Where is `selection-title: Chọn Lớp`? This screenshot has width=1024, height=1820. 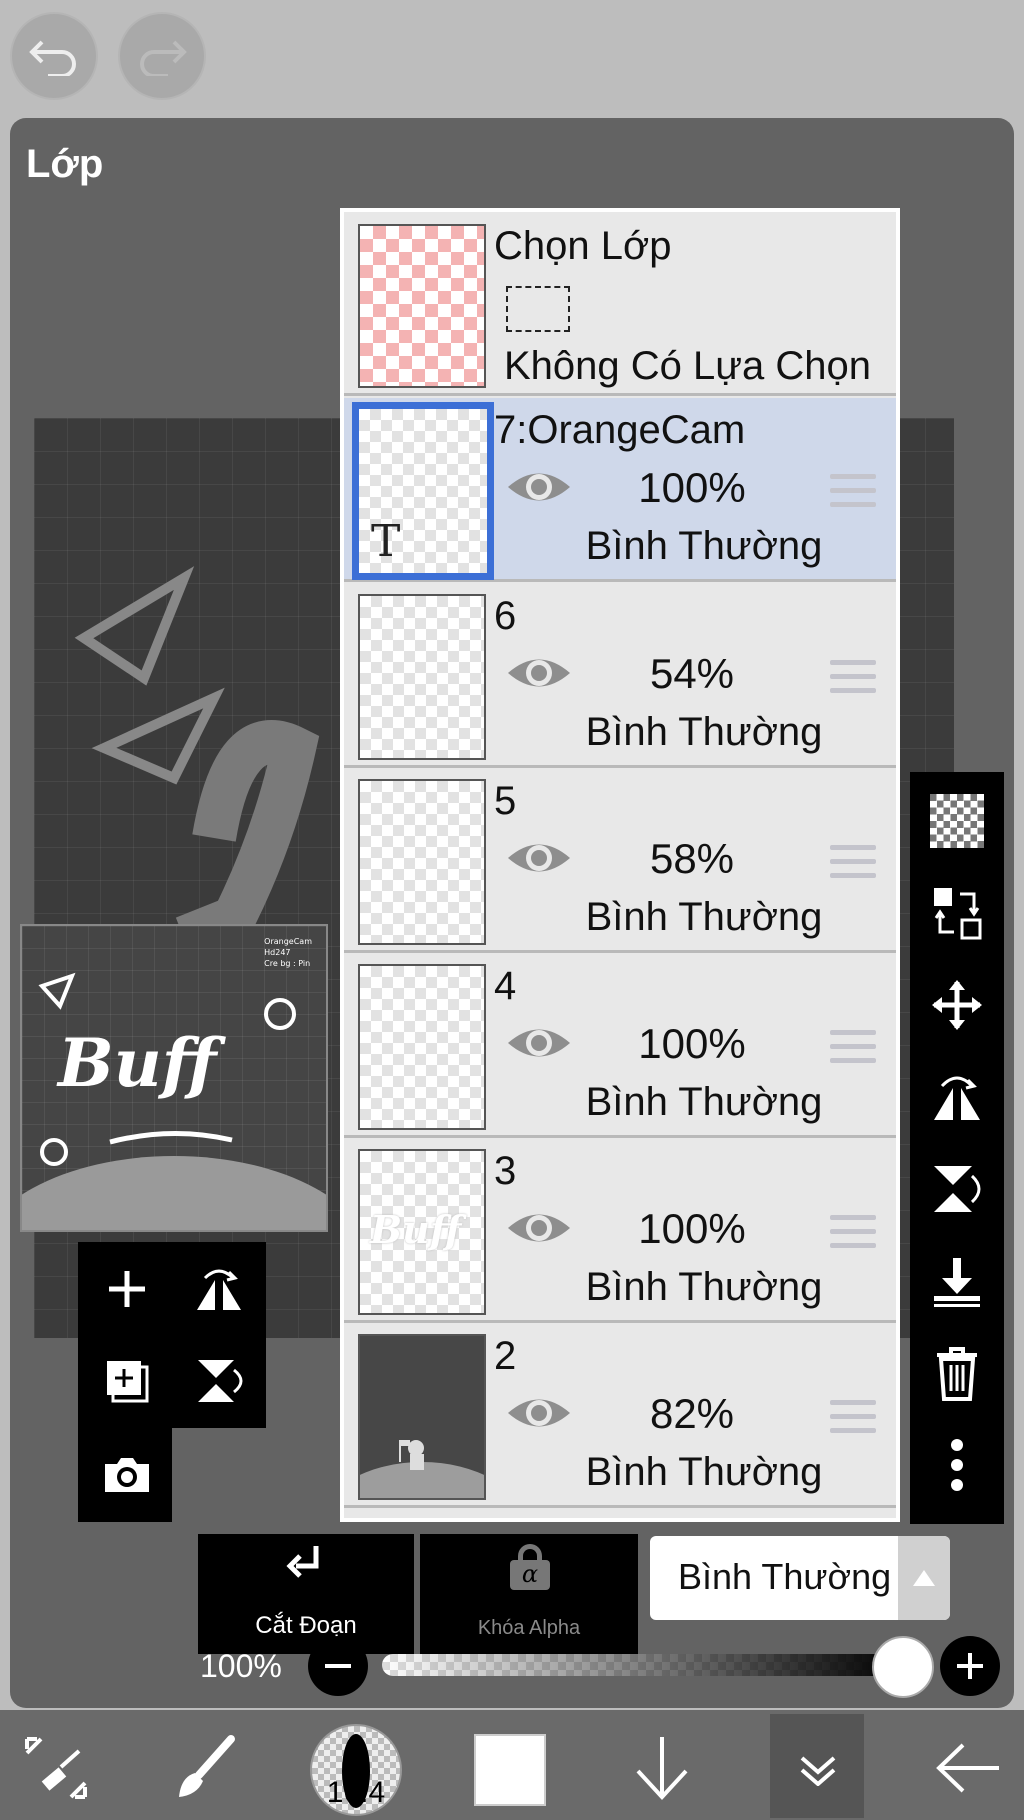
selection-title: Chọn Lớp is located at coordinates (583, 246).